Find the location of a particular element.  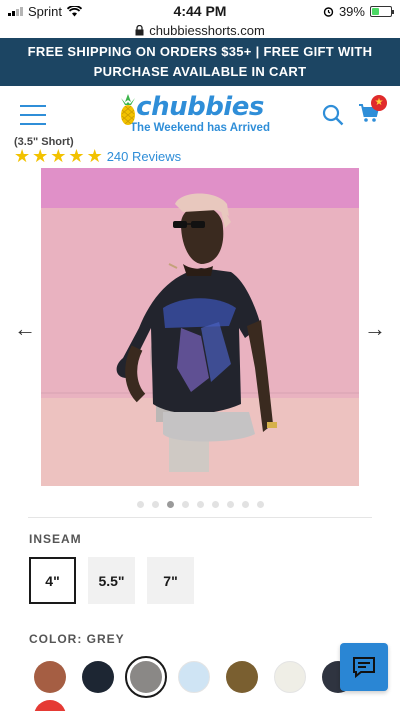

product-title-fragment: (3.5" Short) is located at coordinates (44, 142).